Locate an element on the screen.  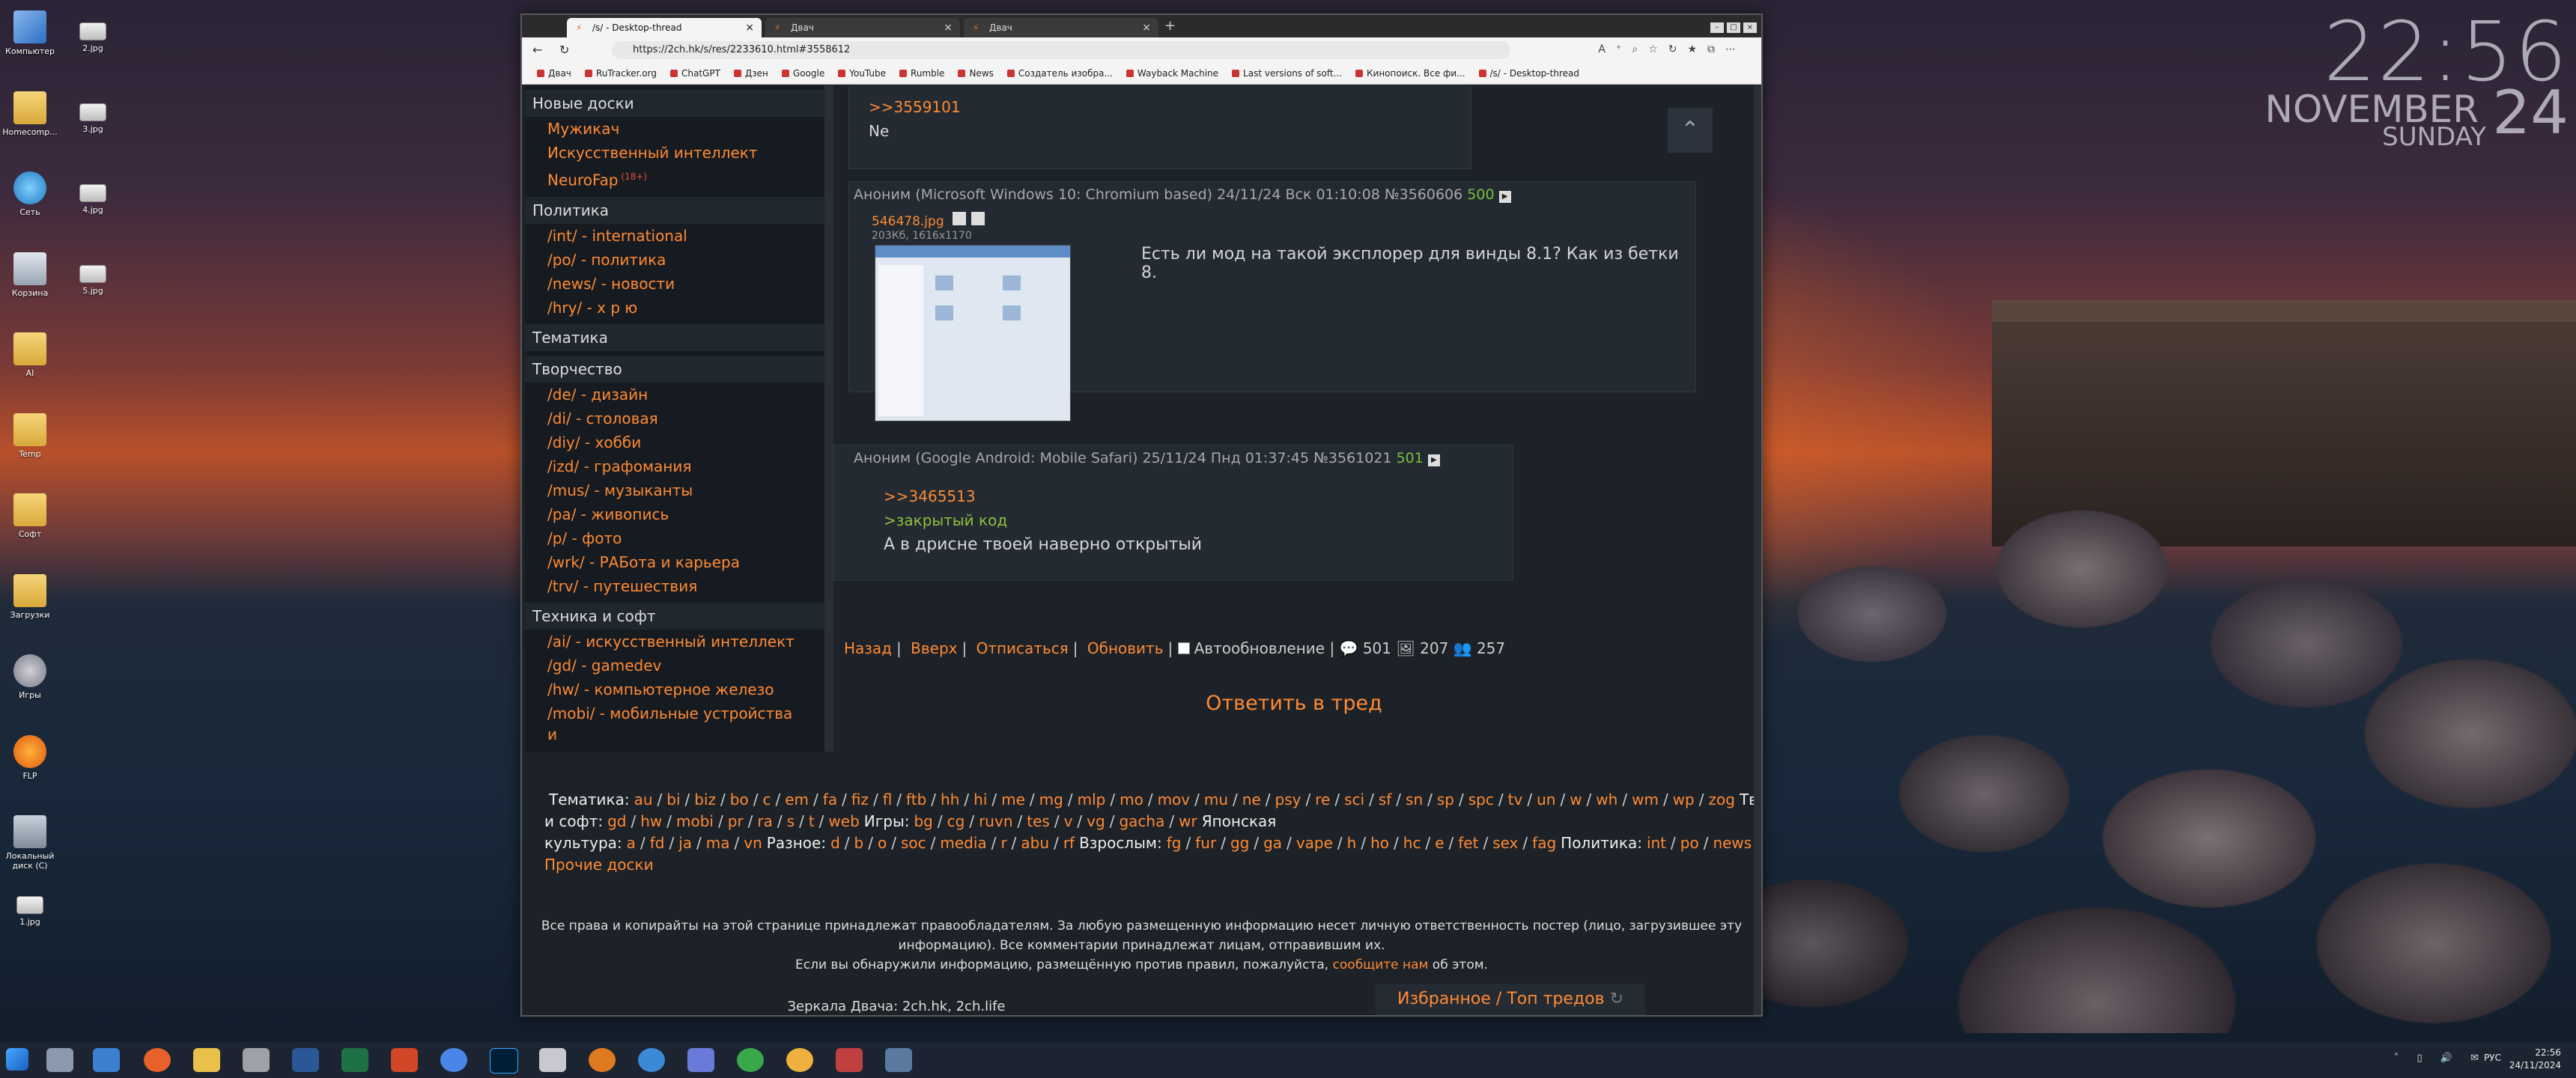
board-link: ftb is located at coordinates (916, 799).